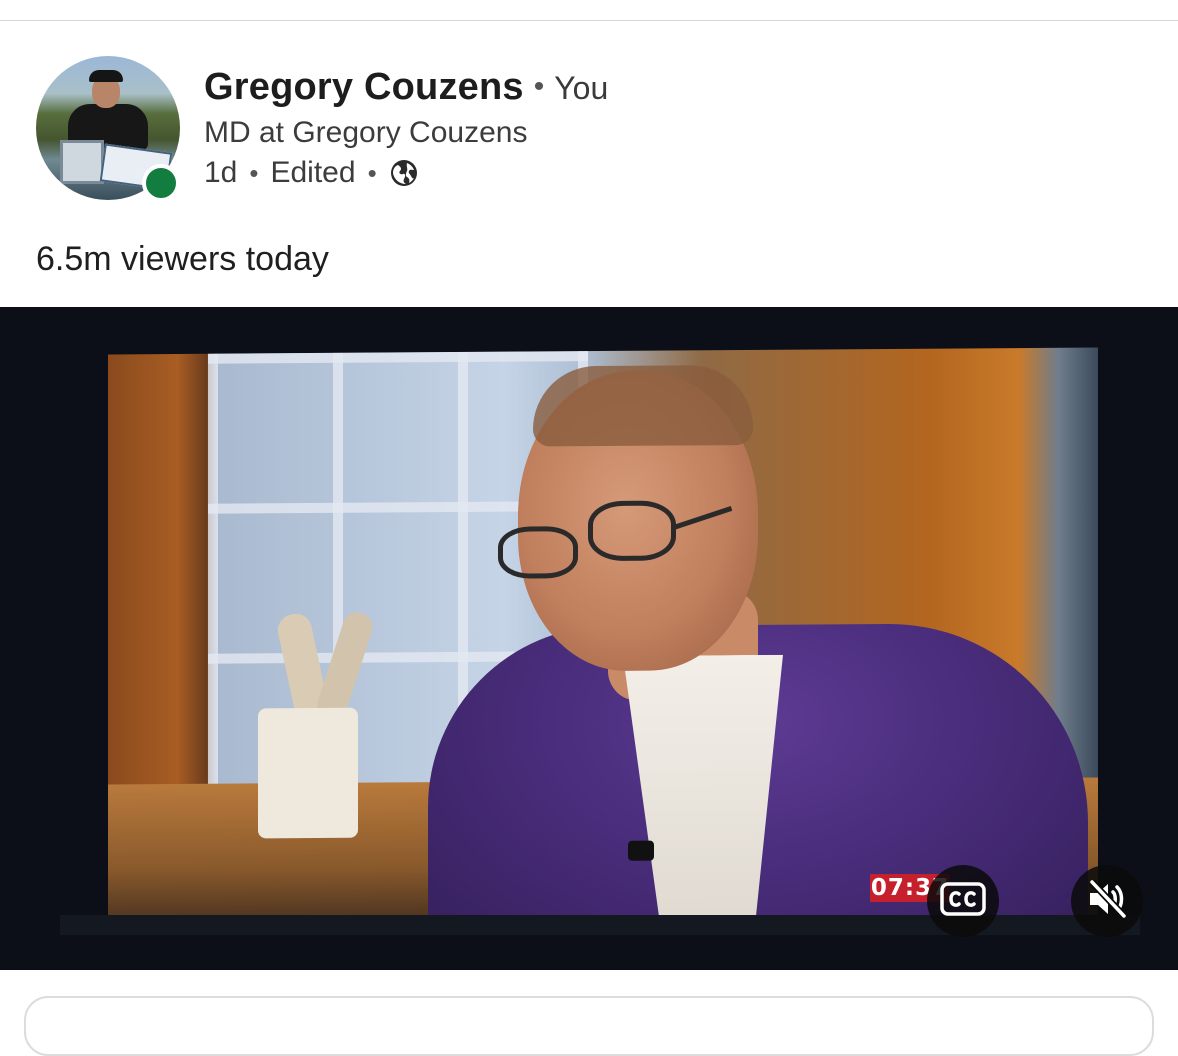 The width and height of the screenshot is (1178, 1056). I want to click on avatar-person-cap, so click(106, 76).